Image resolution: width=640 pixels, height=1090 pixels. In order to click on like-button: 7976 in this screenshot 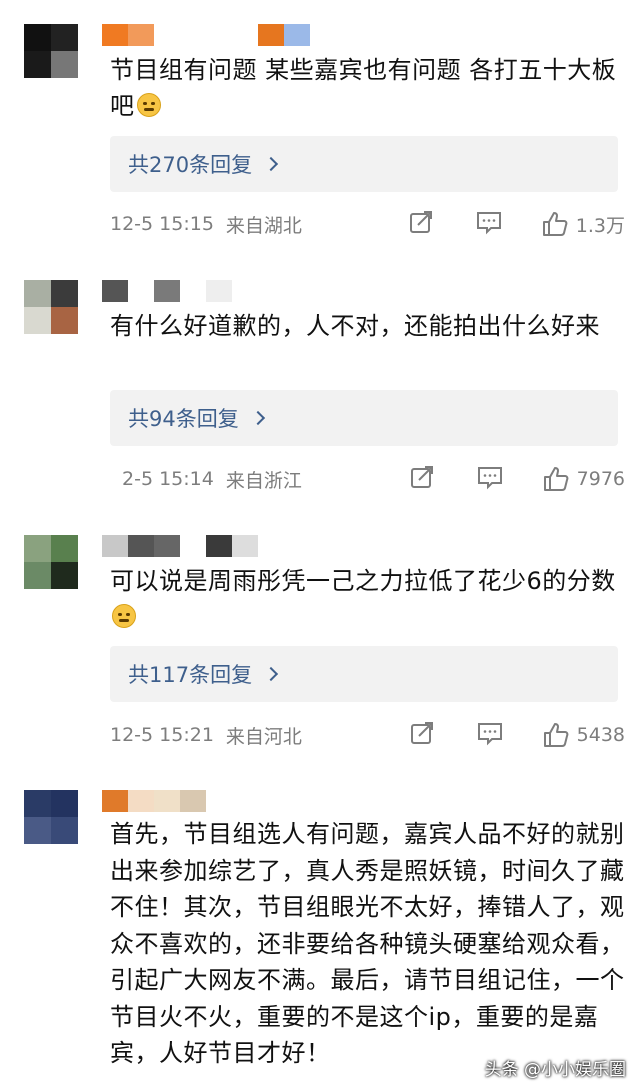, I will do `click(584, 479)`.